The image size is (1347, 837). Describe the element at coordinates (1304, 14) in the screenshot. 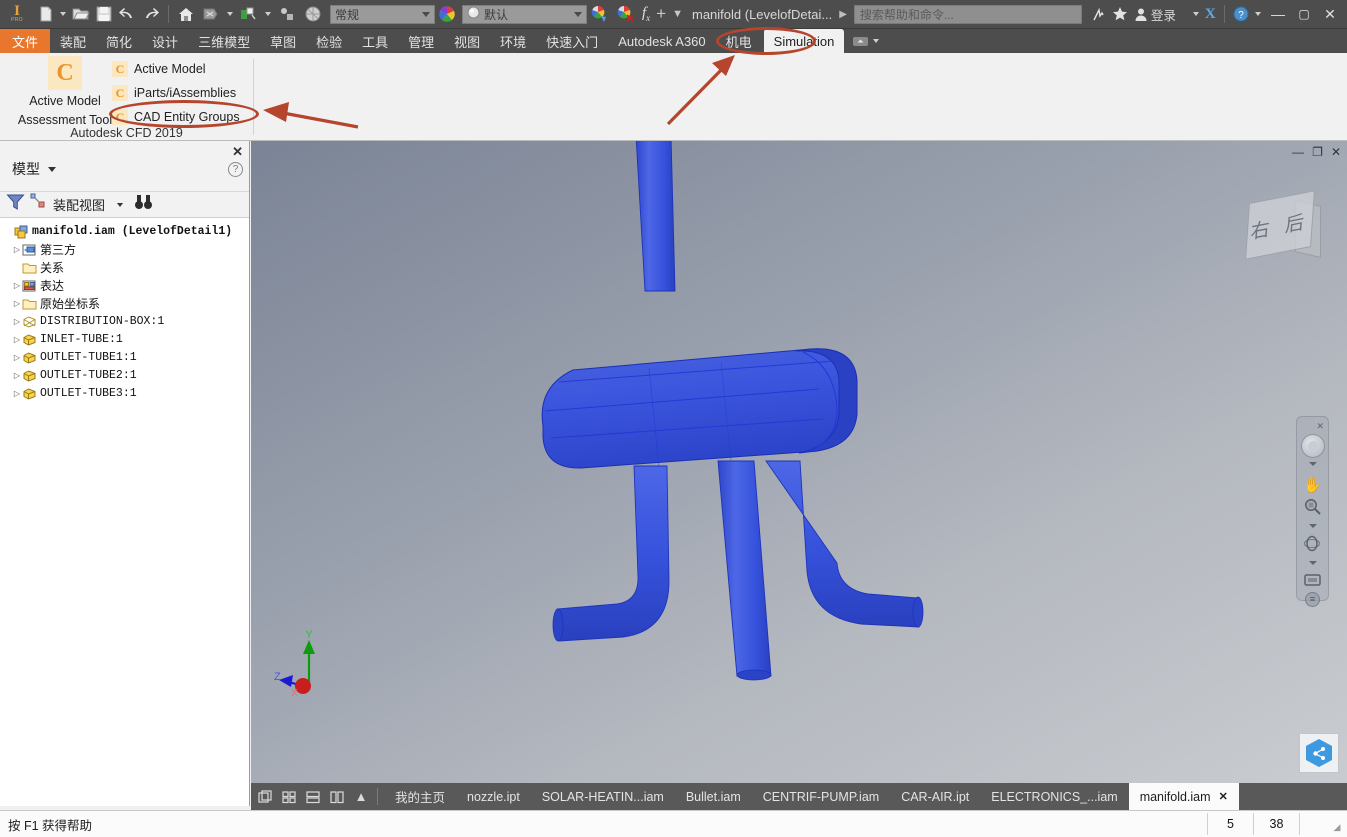

I see `maximize-window-button: ▢` at that location.